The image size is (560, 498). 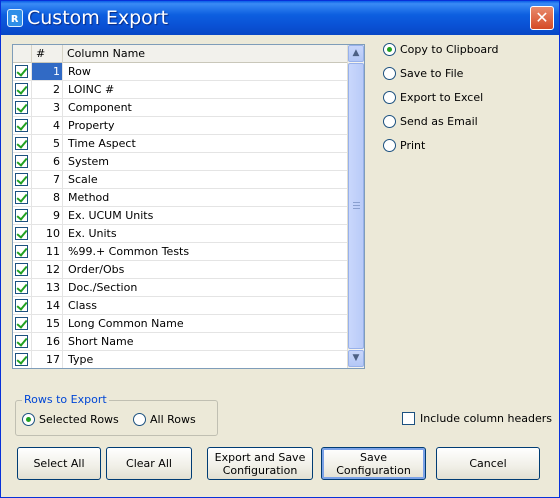 What do you see at coordinates (180, 234) in the screenshot?
I see `table-row: 10 Ex. Units` at bounding box center [180, 234].